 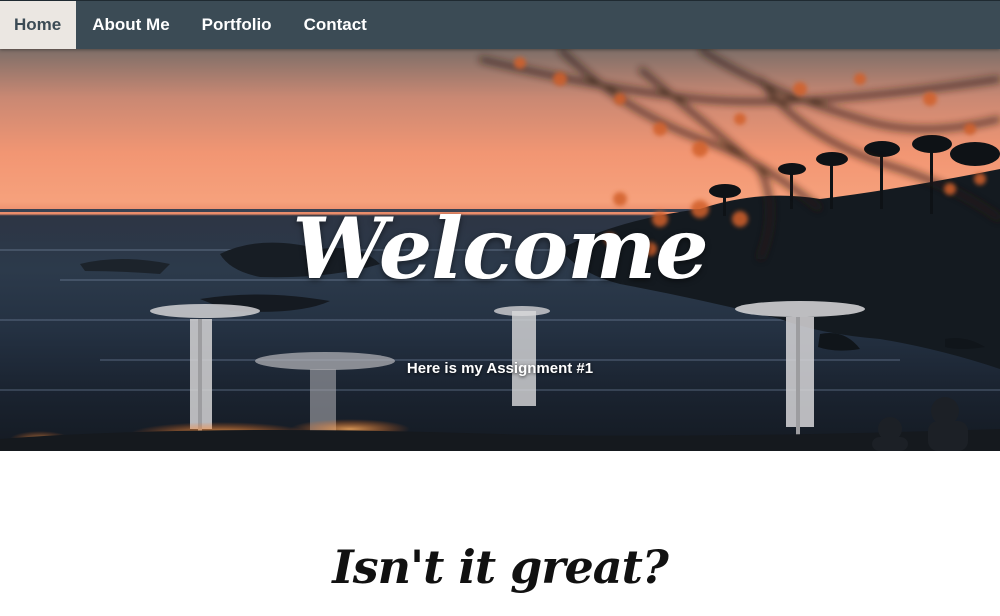 I want to click on hero-title: Welcome, so click(x=500, y=248).